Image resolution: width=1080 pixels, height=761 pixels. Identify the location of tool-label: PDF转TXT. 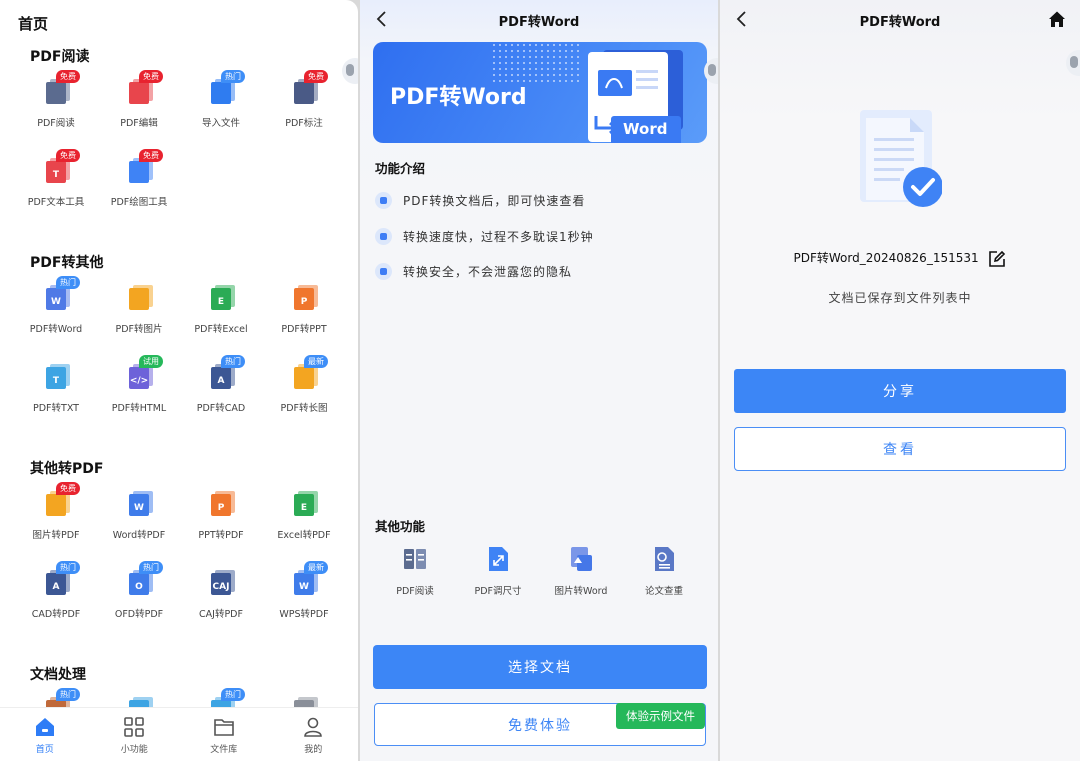
(56, 408).